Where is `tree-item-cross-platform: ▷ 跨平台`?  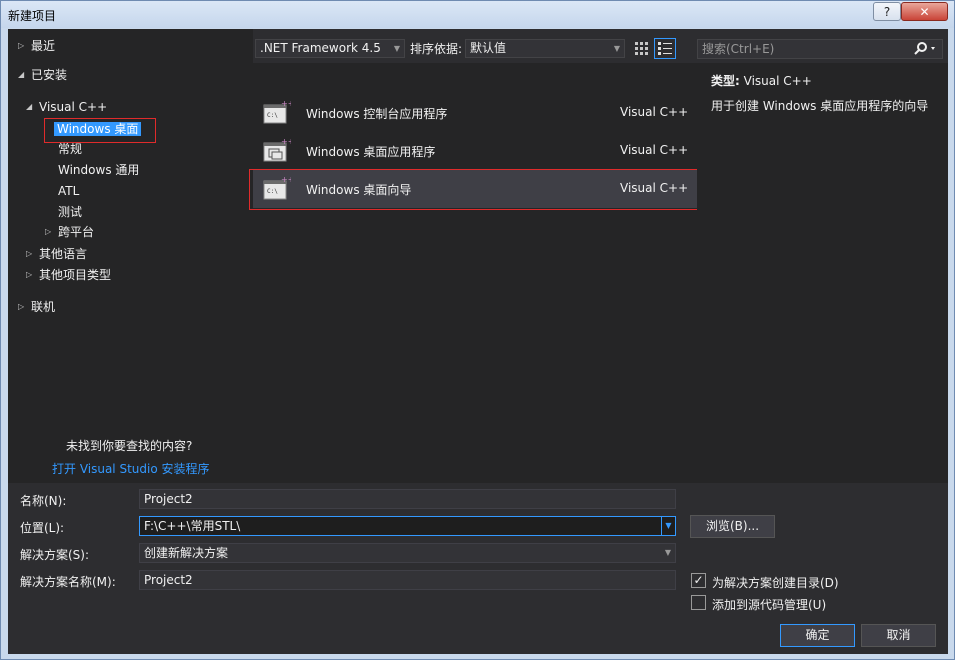
tree-item-cross-platform: ▷ 跨平台 is located at coordinates (69, 232).